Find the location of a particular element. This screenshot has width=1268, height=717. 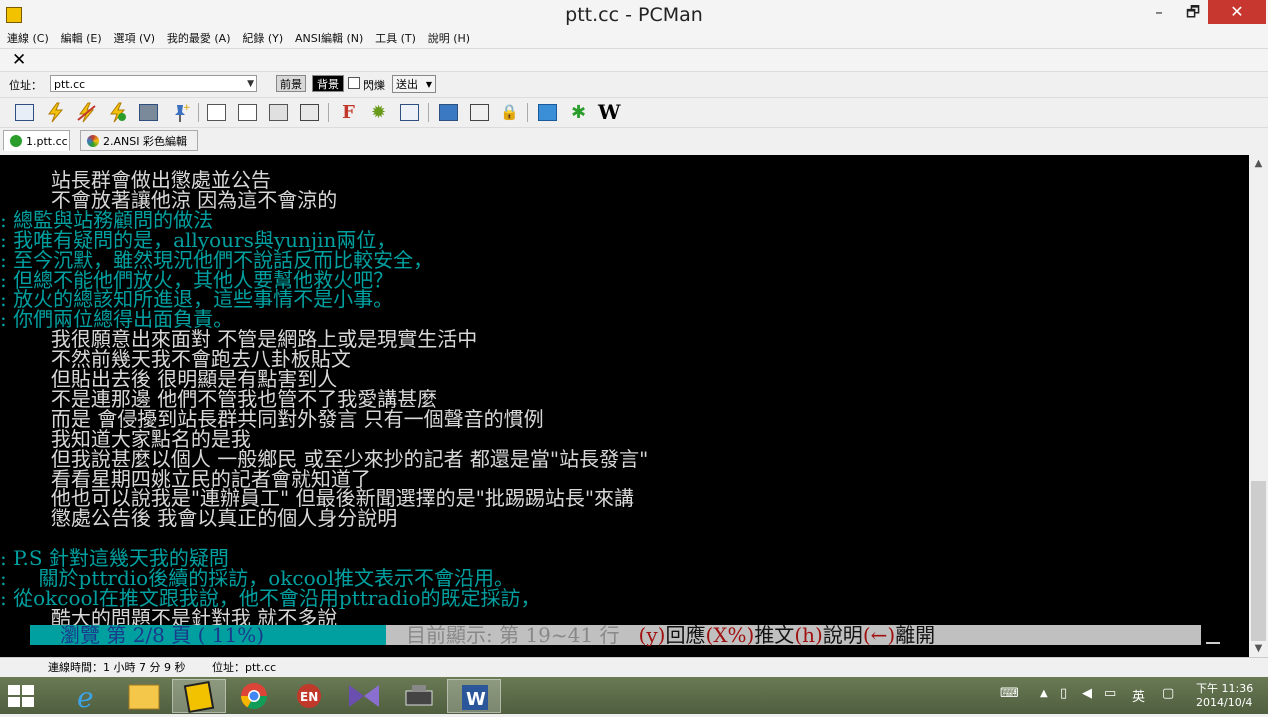

push-key: (X%) is located at coordinates (730, 635).